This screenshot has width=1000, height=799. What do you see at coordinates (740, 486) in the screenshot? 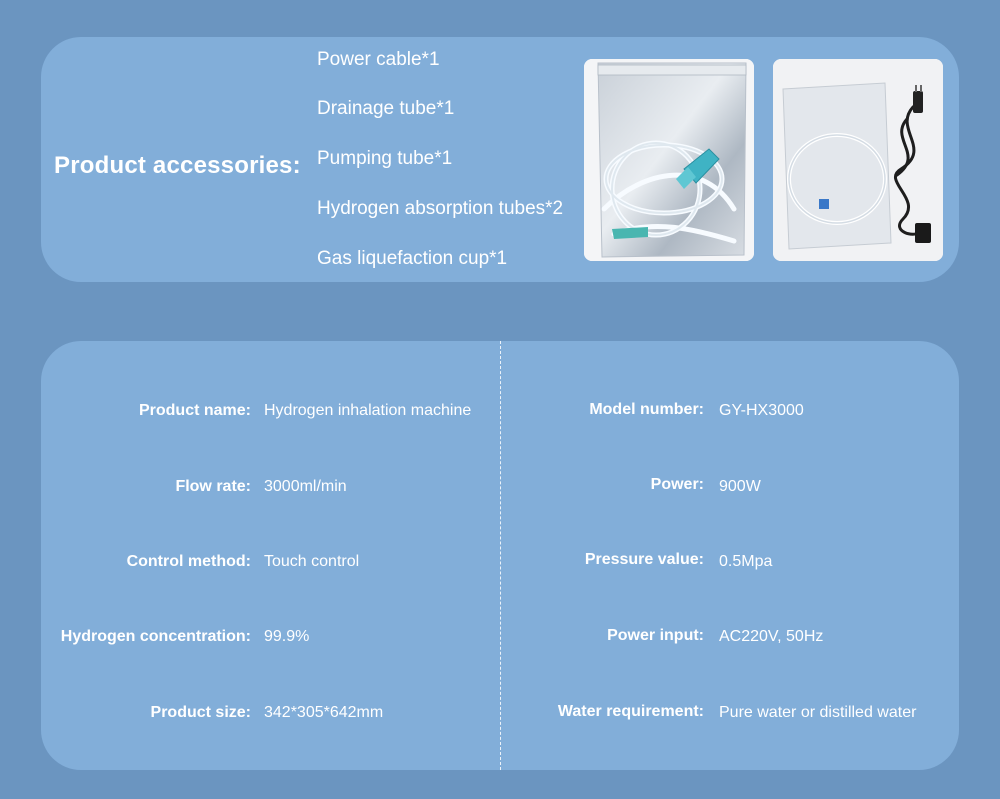
I see `spec-value-power: 900W` at bounding box center [740, 486].